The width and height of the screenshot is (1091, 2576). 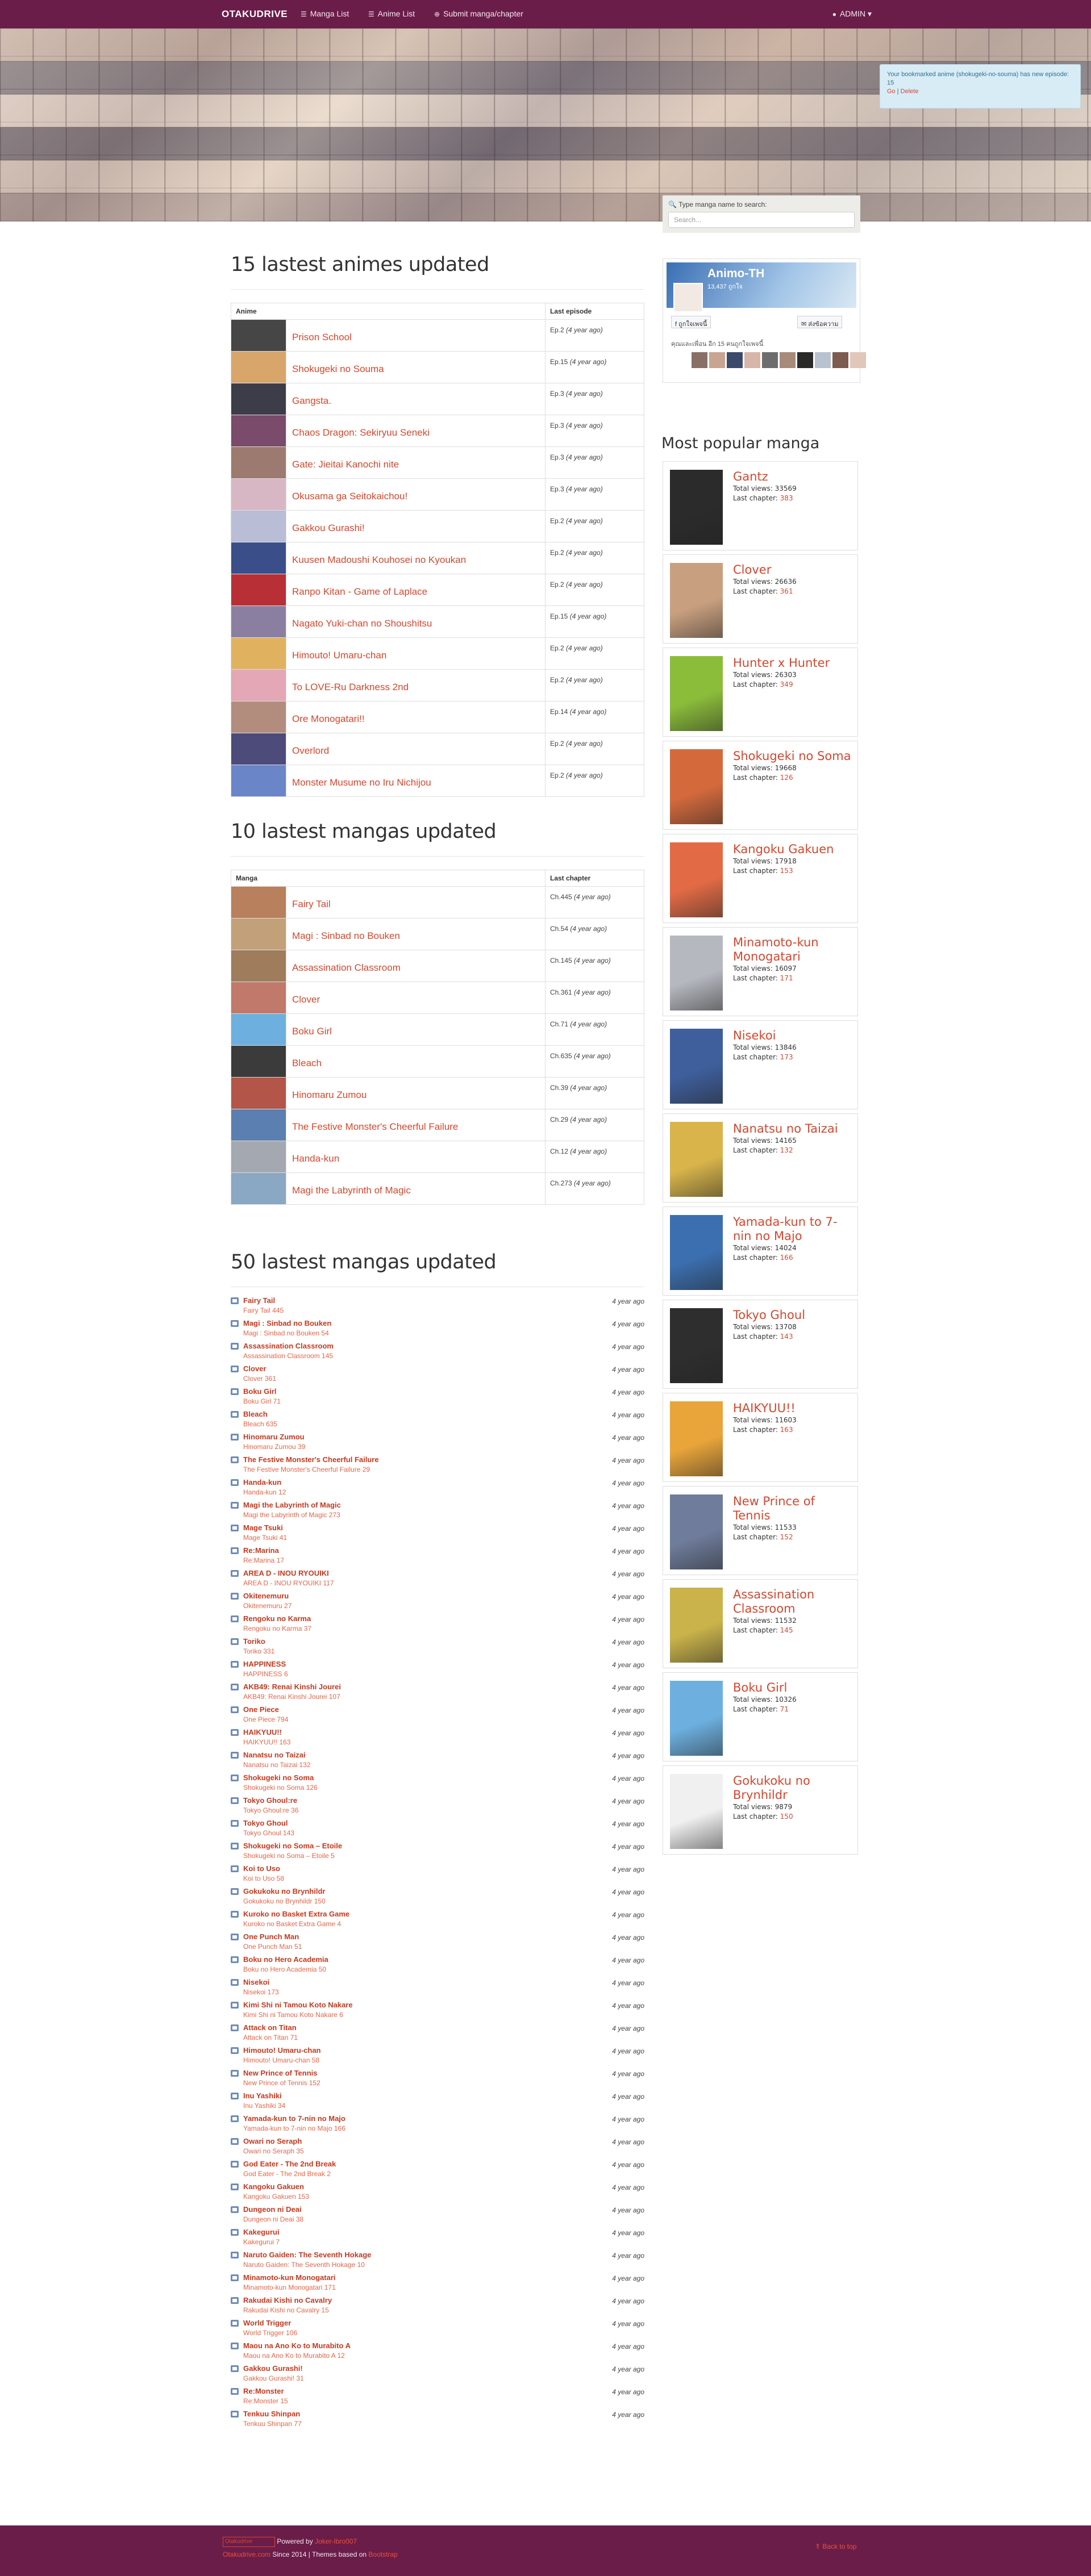 I want to click on list-item-title: Owari no Seraph, so click(x=272, y=2141).